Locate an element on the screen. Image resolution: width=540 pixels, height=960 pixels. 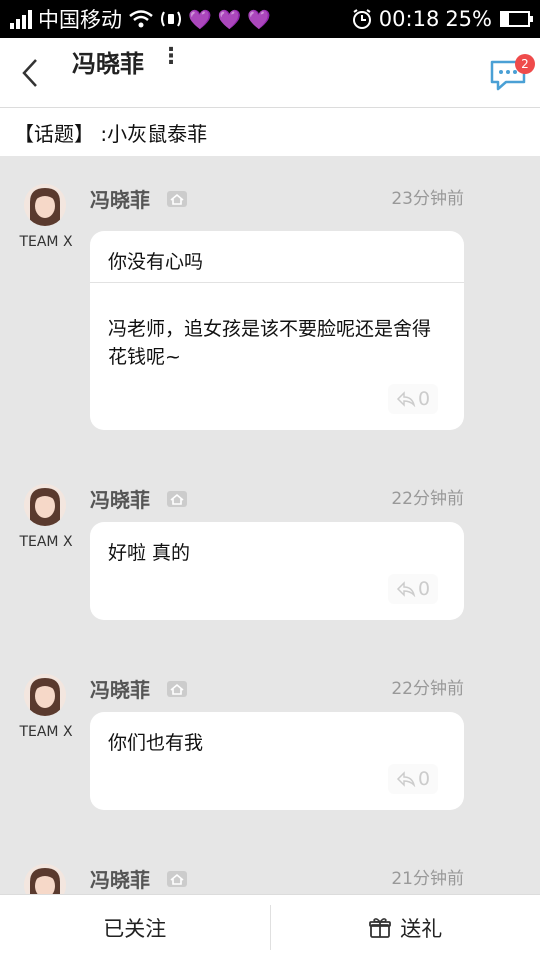
follow-button: 已关注 is located at coordinates (135, 927).